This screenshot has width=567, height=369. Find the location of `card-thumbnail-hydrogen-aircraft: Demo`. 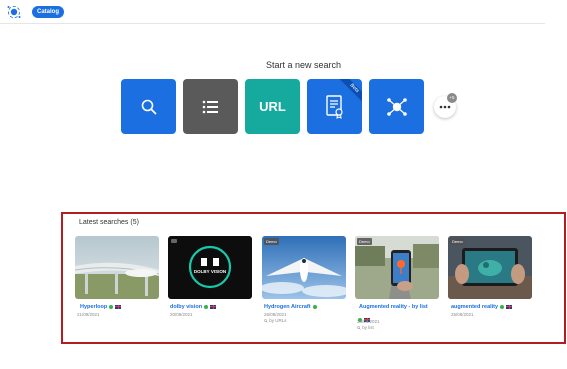

card-thumbnail-hydrogen-aircraft: Demo is located at coordinates (304, 267).